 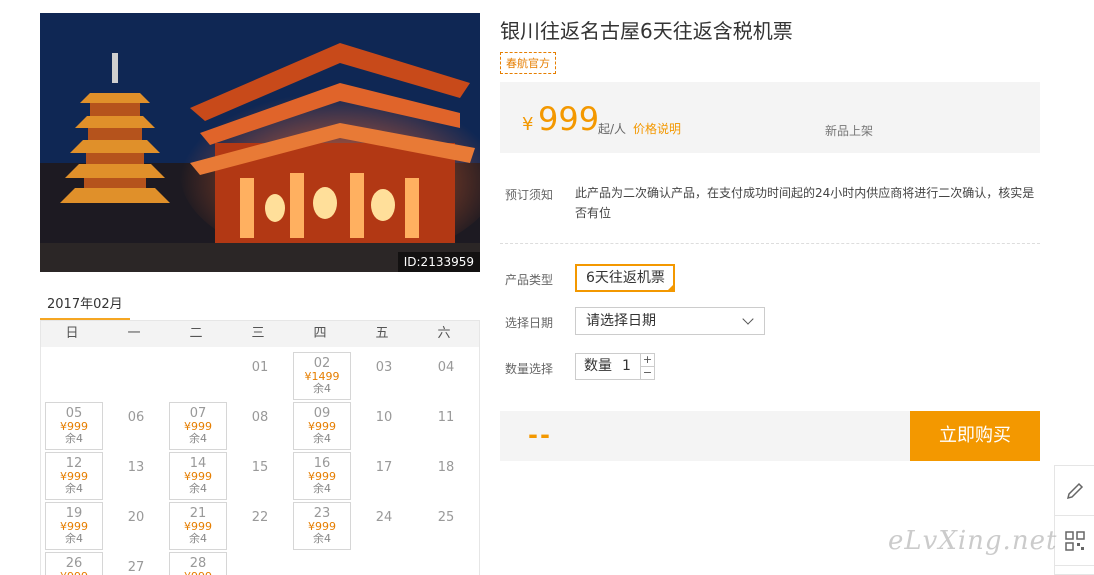 What do you see at coordinates (973, 541) in the screenshot?
I see `watermark: eLvXing.net` at bounding box center [973, 541].